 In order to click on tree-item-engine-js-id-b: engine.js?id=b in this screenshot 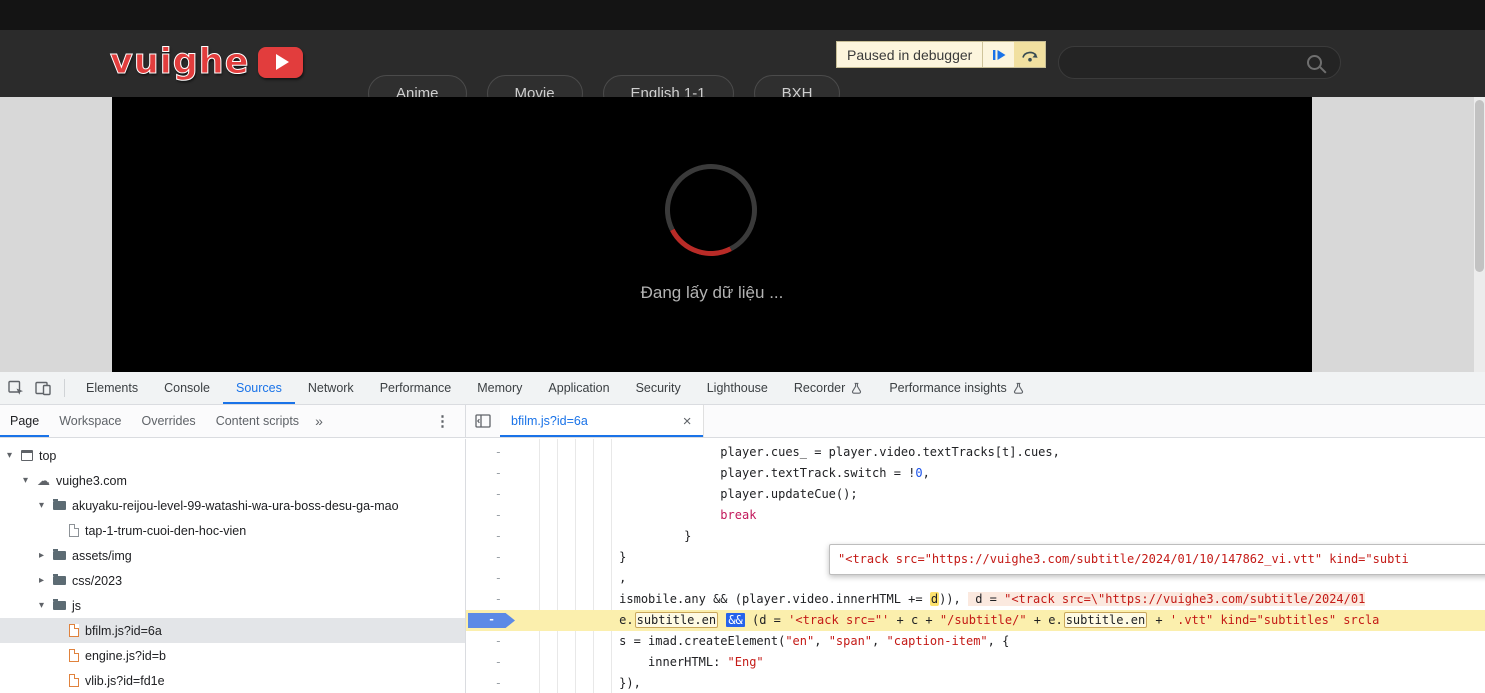, I will do `click(232, 655)`.